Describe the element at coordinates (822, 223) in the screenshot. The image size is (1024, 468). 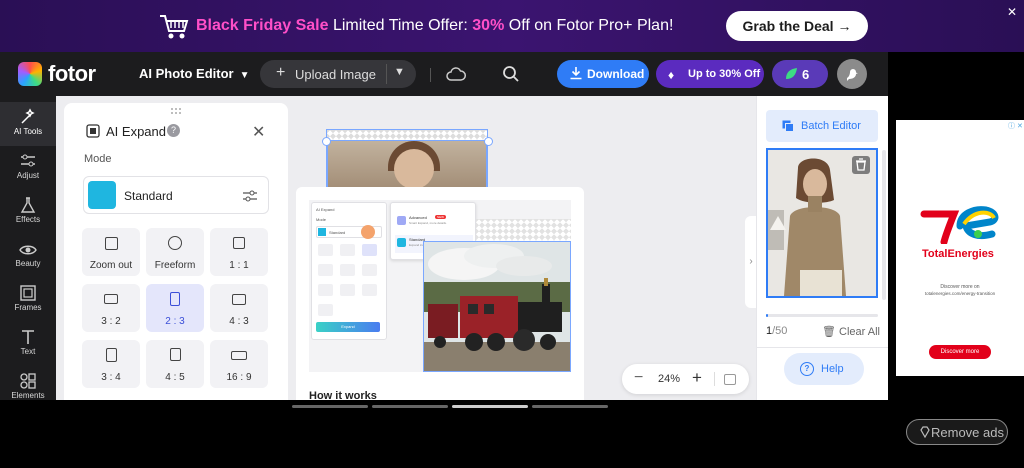
I see `image-thumbnail` at that location.